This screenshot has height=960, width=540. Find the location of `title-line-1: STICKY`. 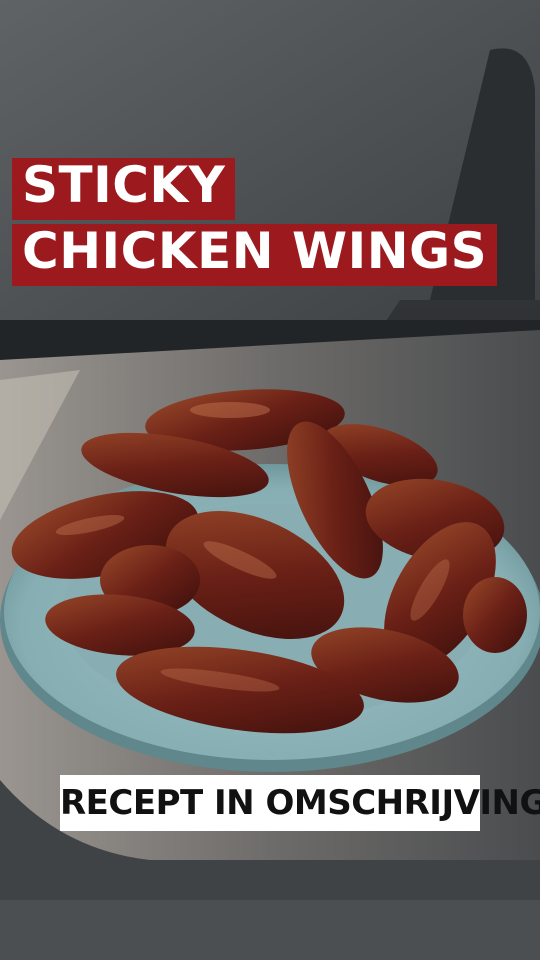

title-line-1: STICKY is located at coordinates (124, 189).